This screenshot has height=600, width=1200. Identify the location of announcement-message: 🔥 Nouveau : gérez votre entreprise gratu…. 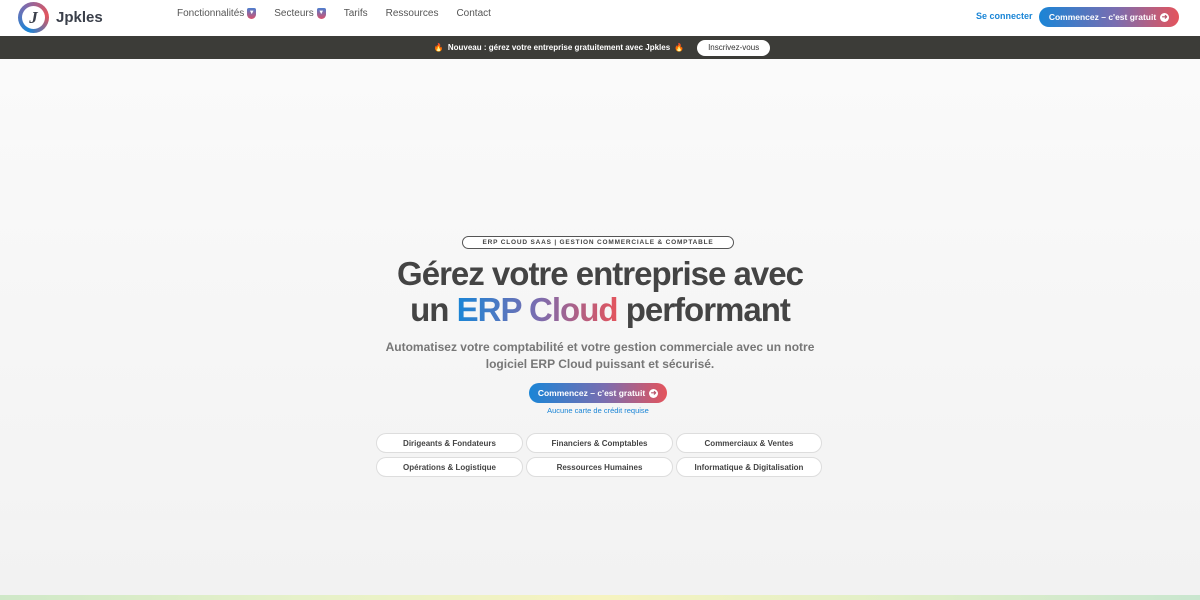
(559, 47).